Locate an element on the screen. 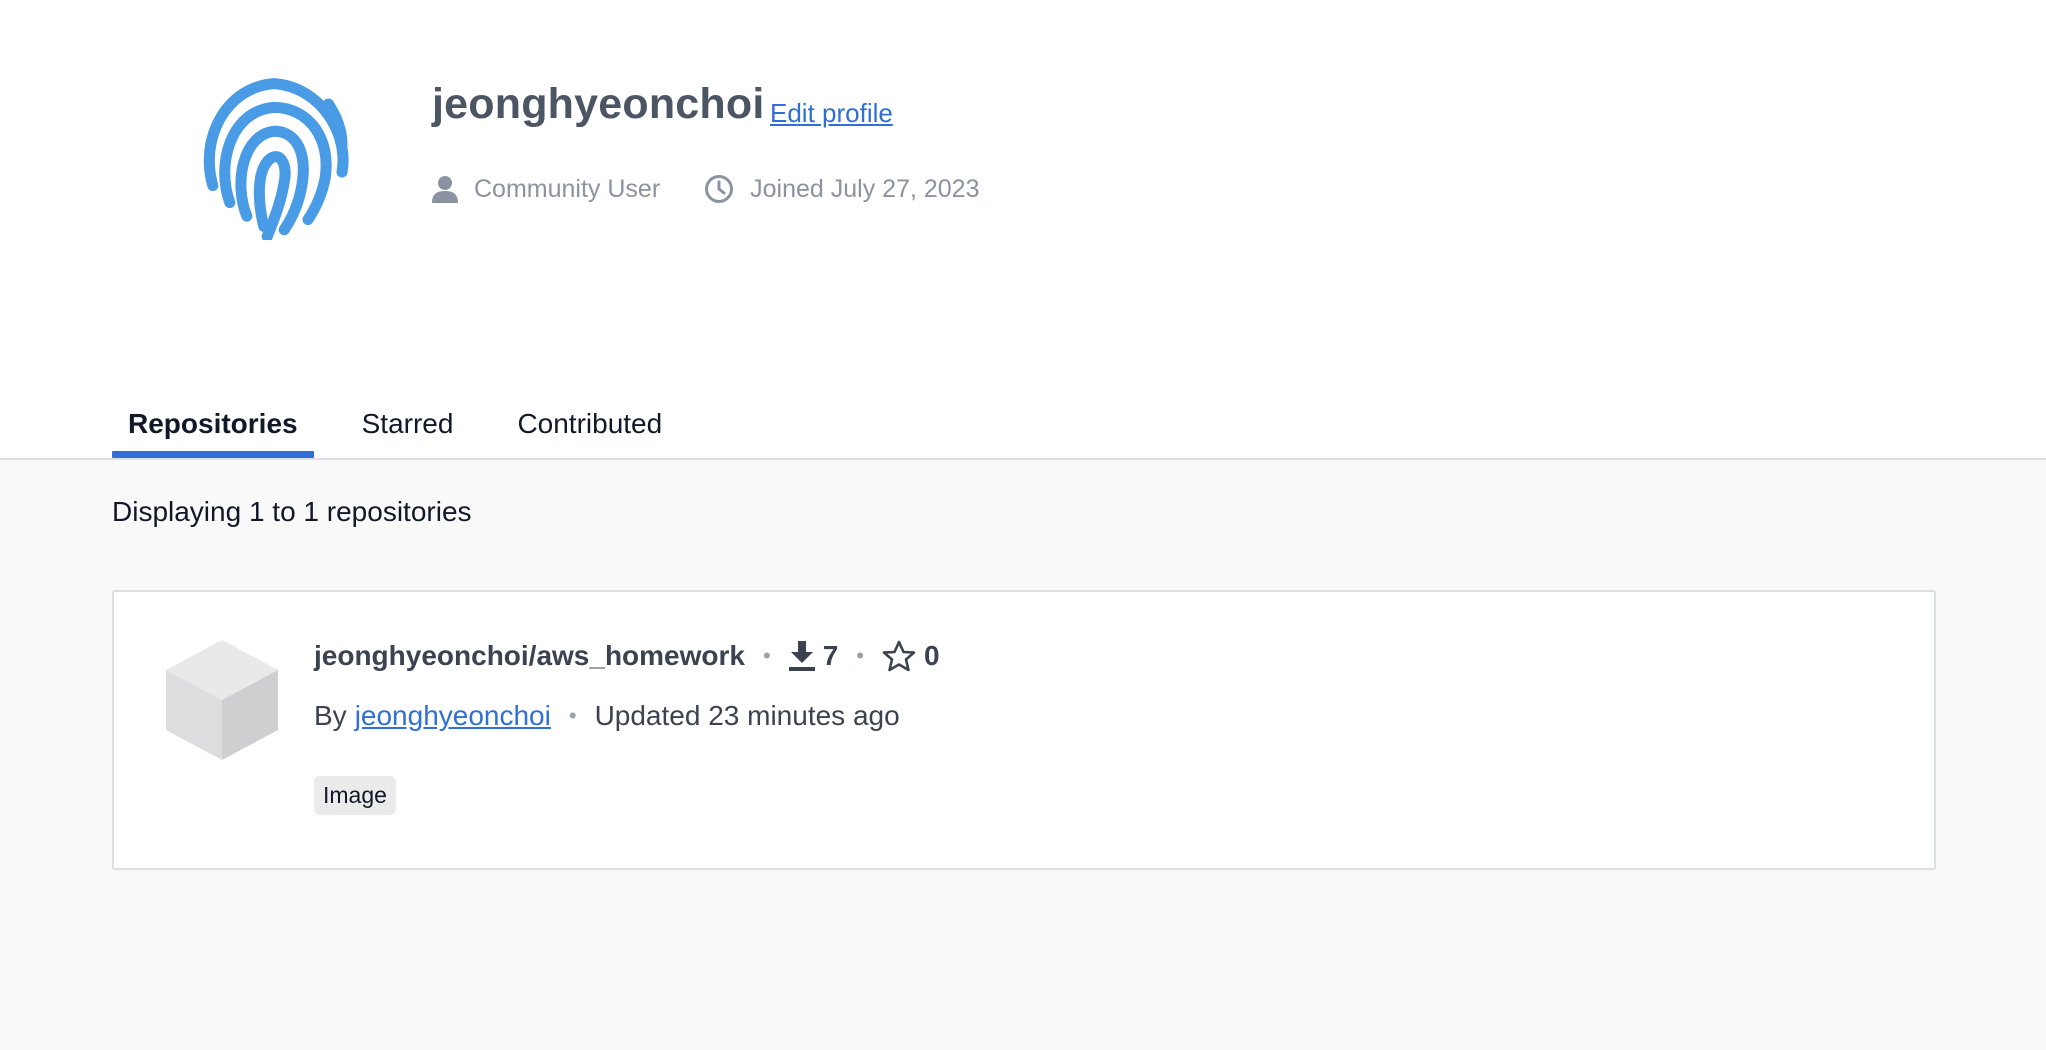  user-type: Community User is located at coordinates (546, 189).